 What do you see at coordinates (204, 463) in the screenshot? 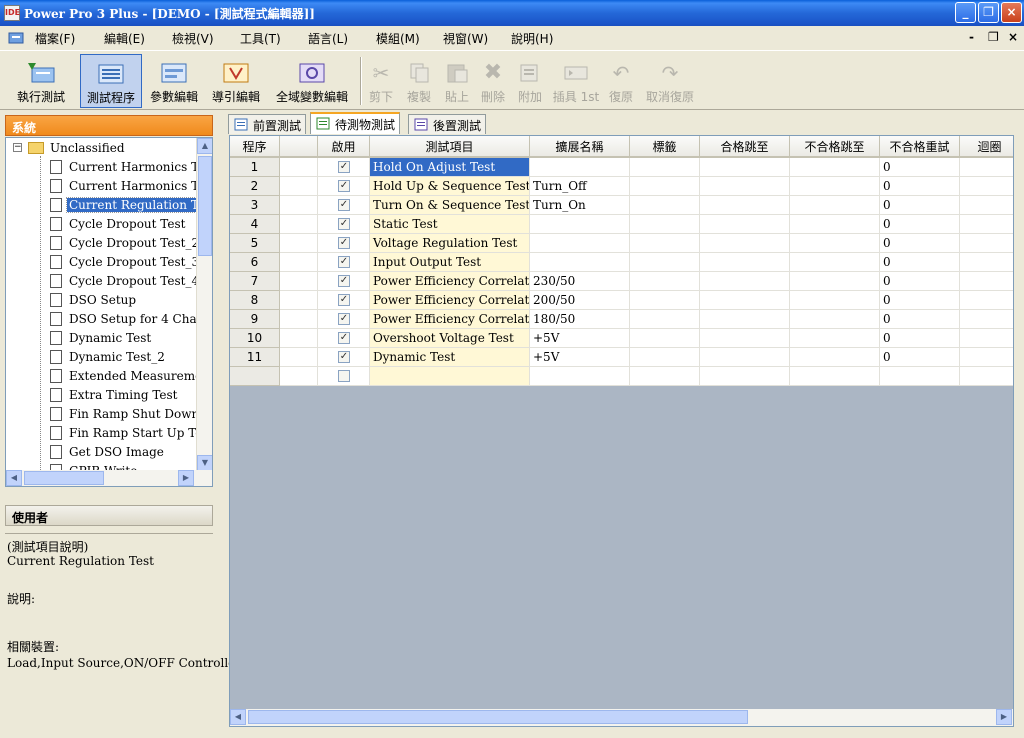
I see `scroll-down-button: ▼` at bounding box center [204, 463].